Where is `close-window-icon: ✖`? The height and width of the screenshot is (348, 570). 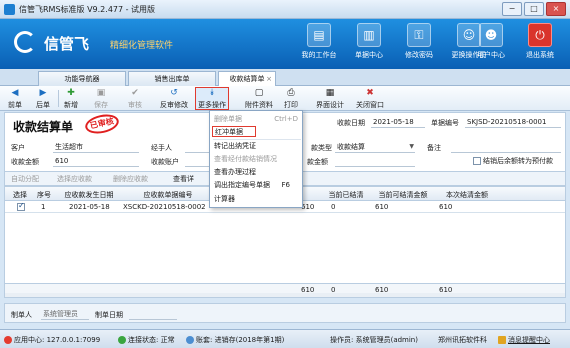 close-window-icon: ✖ is located at coordinates (370, 93).